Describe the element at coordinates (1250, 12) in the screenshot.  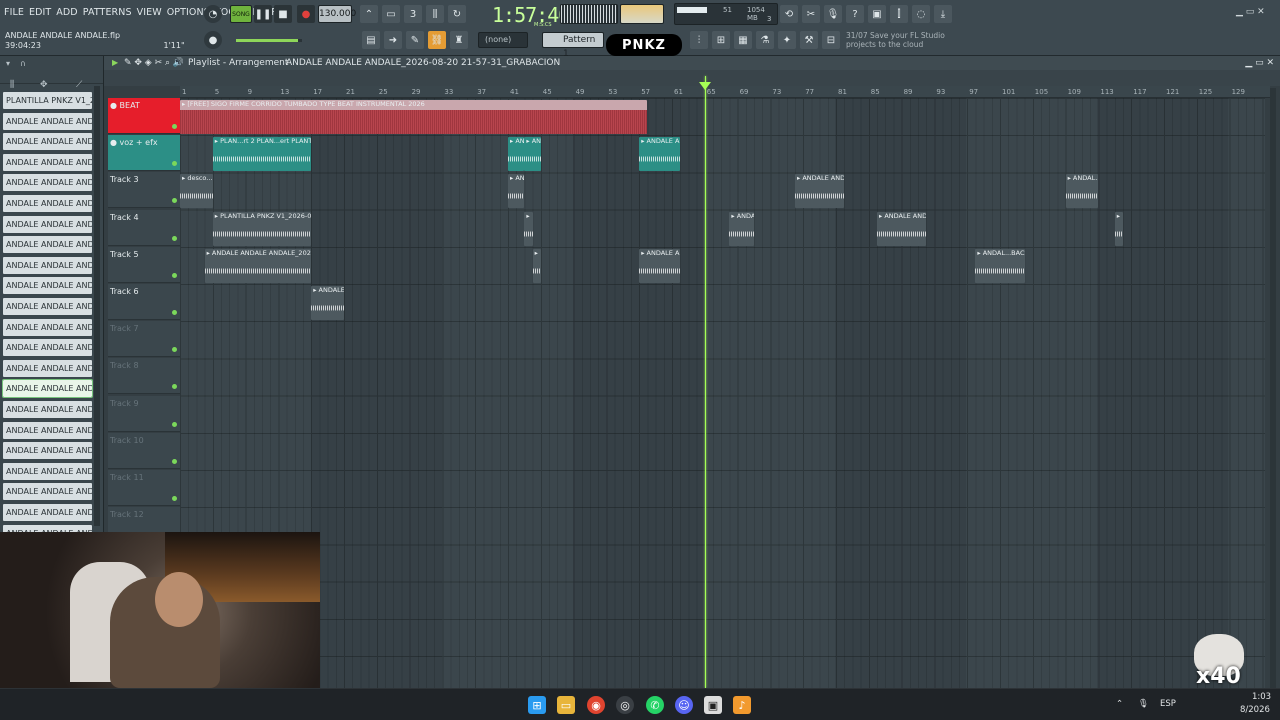
I see `window-controls: ▁ ▭ ✕` at that location.